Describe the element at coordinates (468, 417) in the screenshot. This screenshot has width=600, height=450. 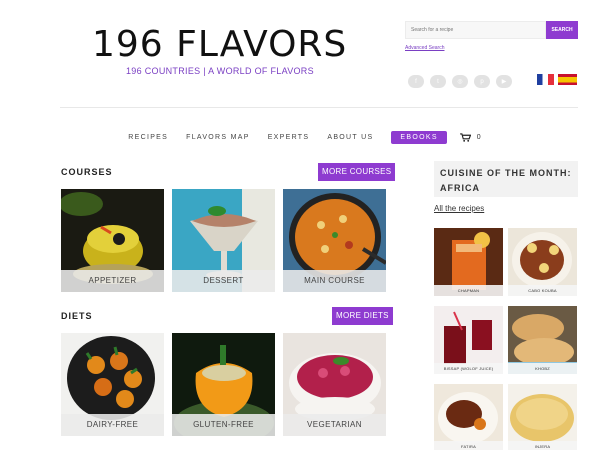
I see `recipe-fatira: FATIRA` at that location.